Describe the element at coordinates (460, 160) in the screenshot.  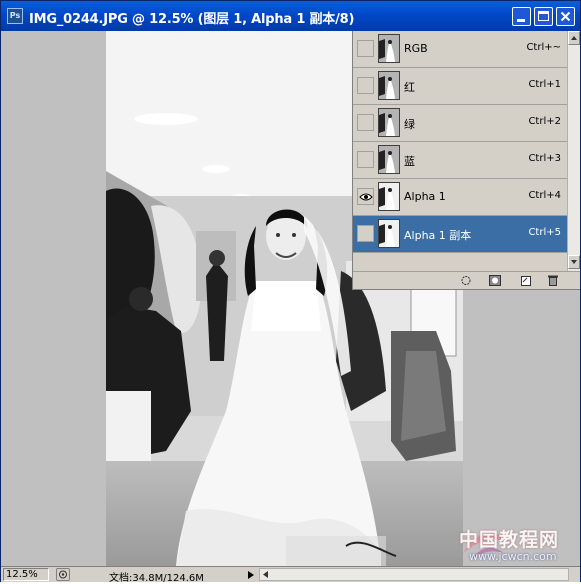
I see `channel-row: 蓝 Ctrl+3` at that location.